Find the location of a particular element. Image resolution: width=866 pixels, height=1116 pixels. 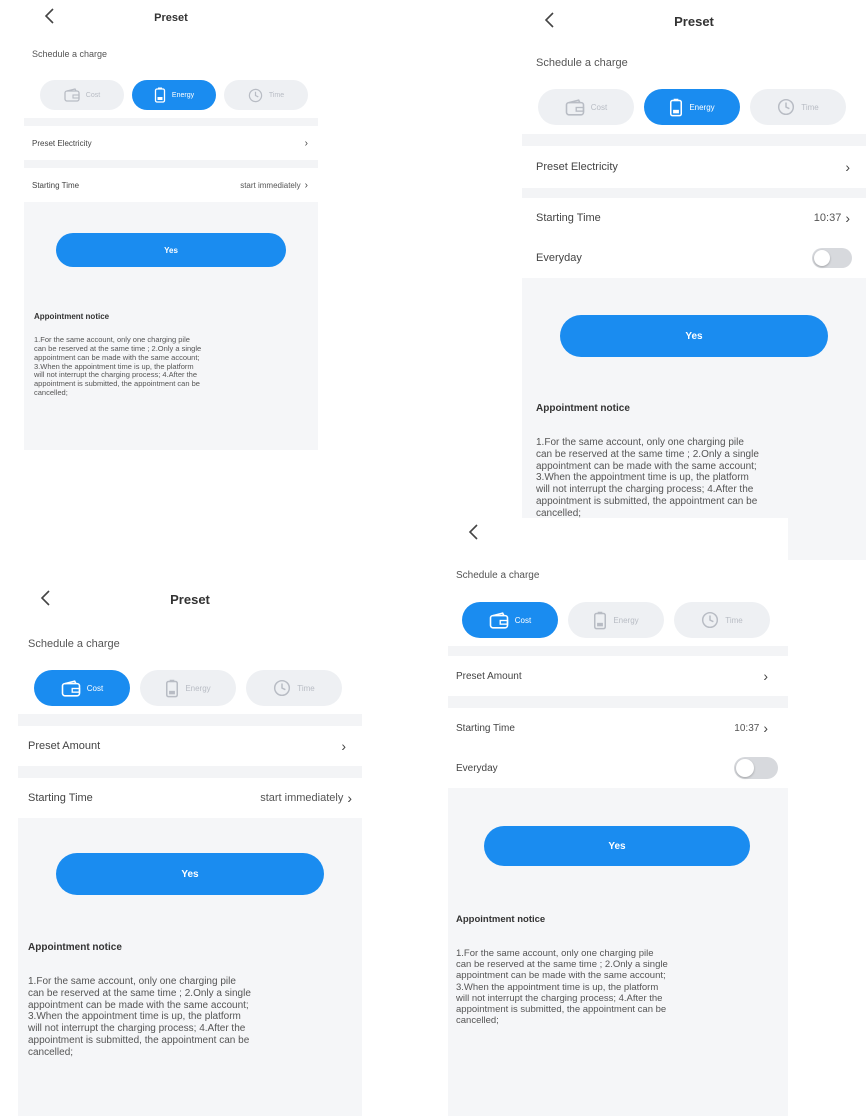

chevron-left-icon is located at coordinates (473, 532).